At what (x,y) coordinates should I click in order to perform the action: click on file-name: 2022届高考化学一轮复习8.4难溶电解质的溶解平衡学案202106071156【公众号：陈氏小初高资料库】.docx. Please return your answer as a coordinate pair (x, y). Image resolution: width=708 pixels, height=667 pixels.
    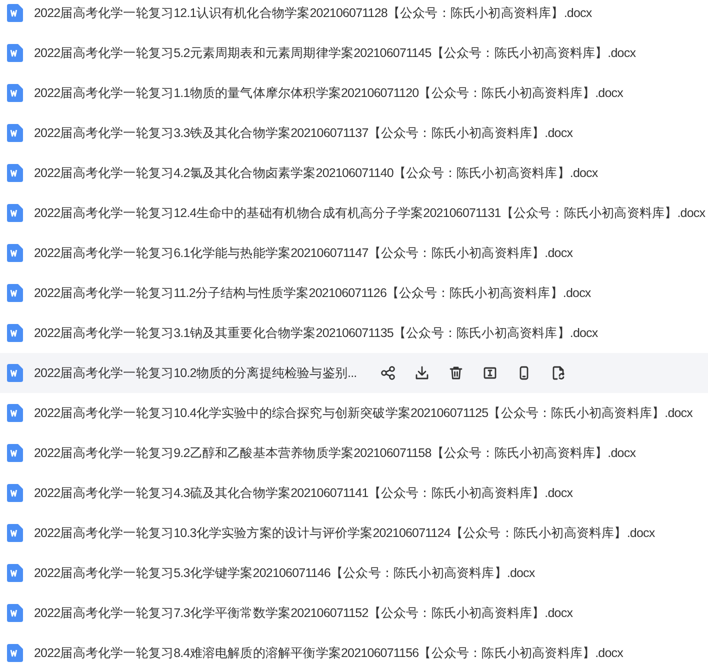
    Looking at the image, I should click on (328, 653).